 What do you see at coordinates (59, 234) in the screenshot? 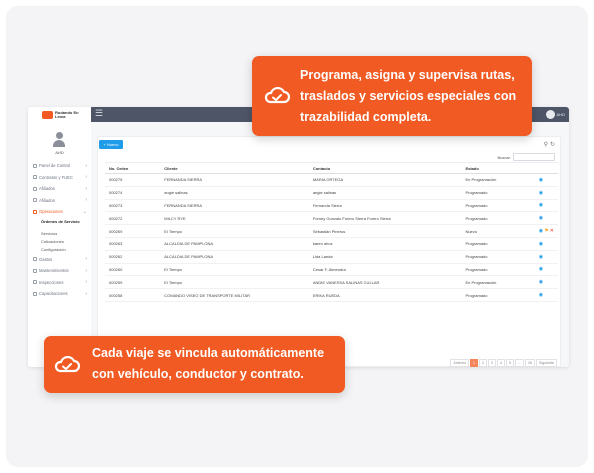
I see `sidebar-subitem-servicios: Servicios` at bounding box center [59, 234].